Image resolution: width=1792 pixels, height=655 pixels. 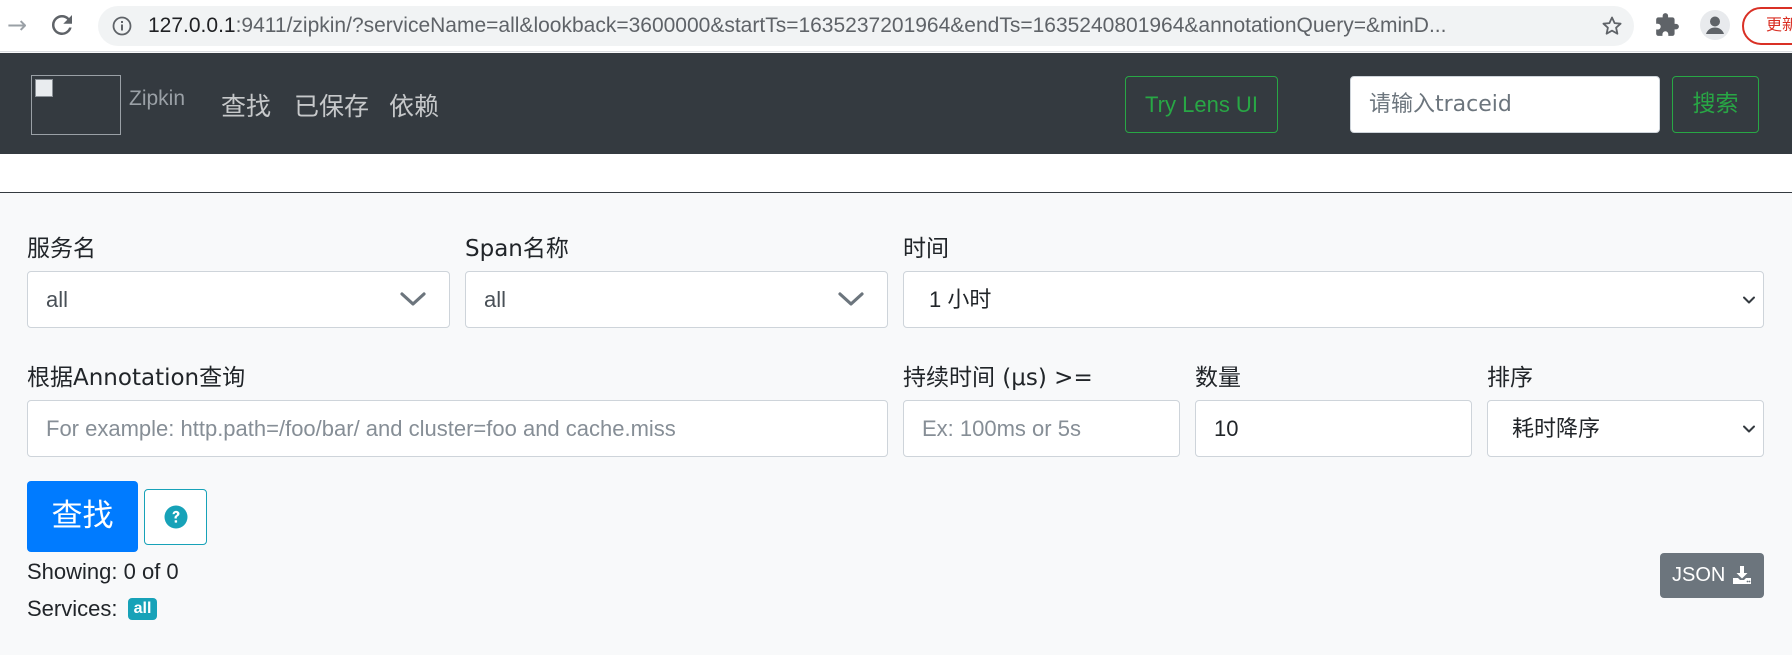 What do you see at coordinates (1333, 299) in the screenshot?
I see `time-range-select: 1 小时` at bounding box center [1333, 299].